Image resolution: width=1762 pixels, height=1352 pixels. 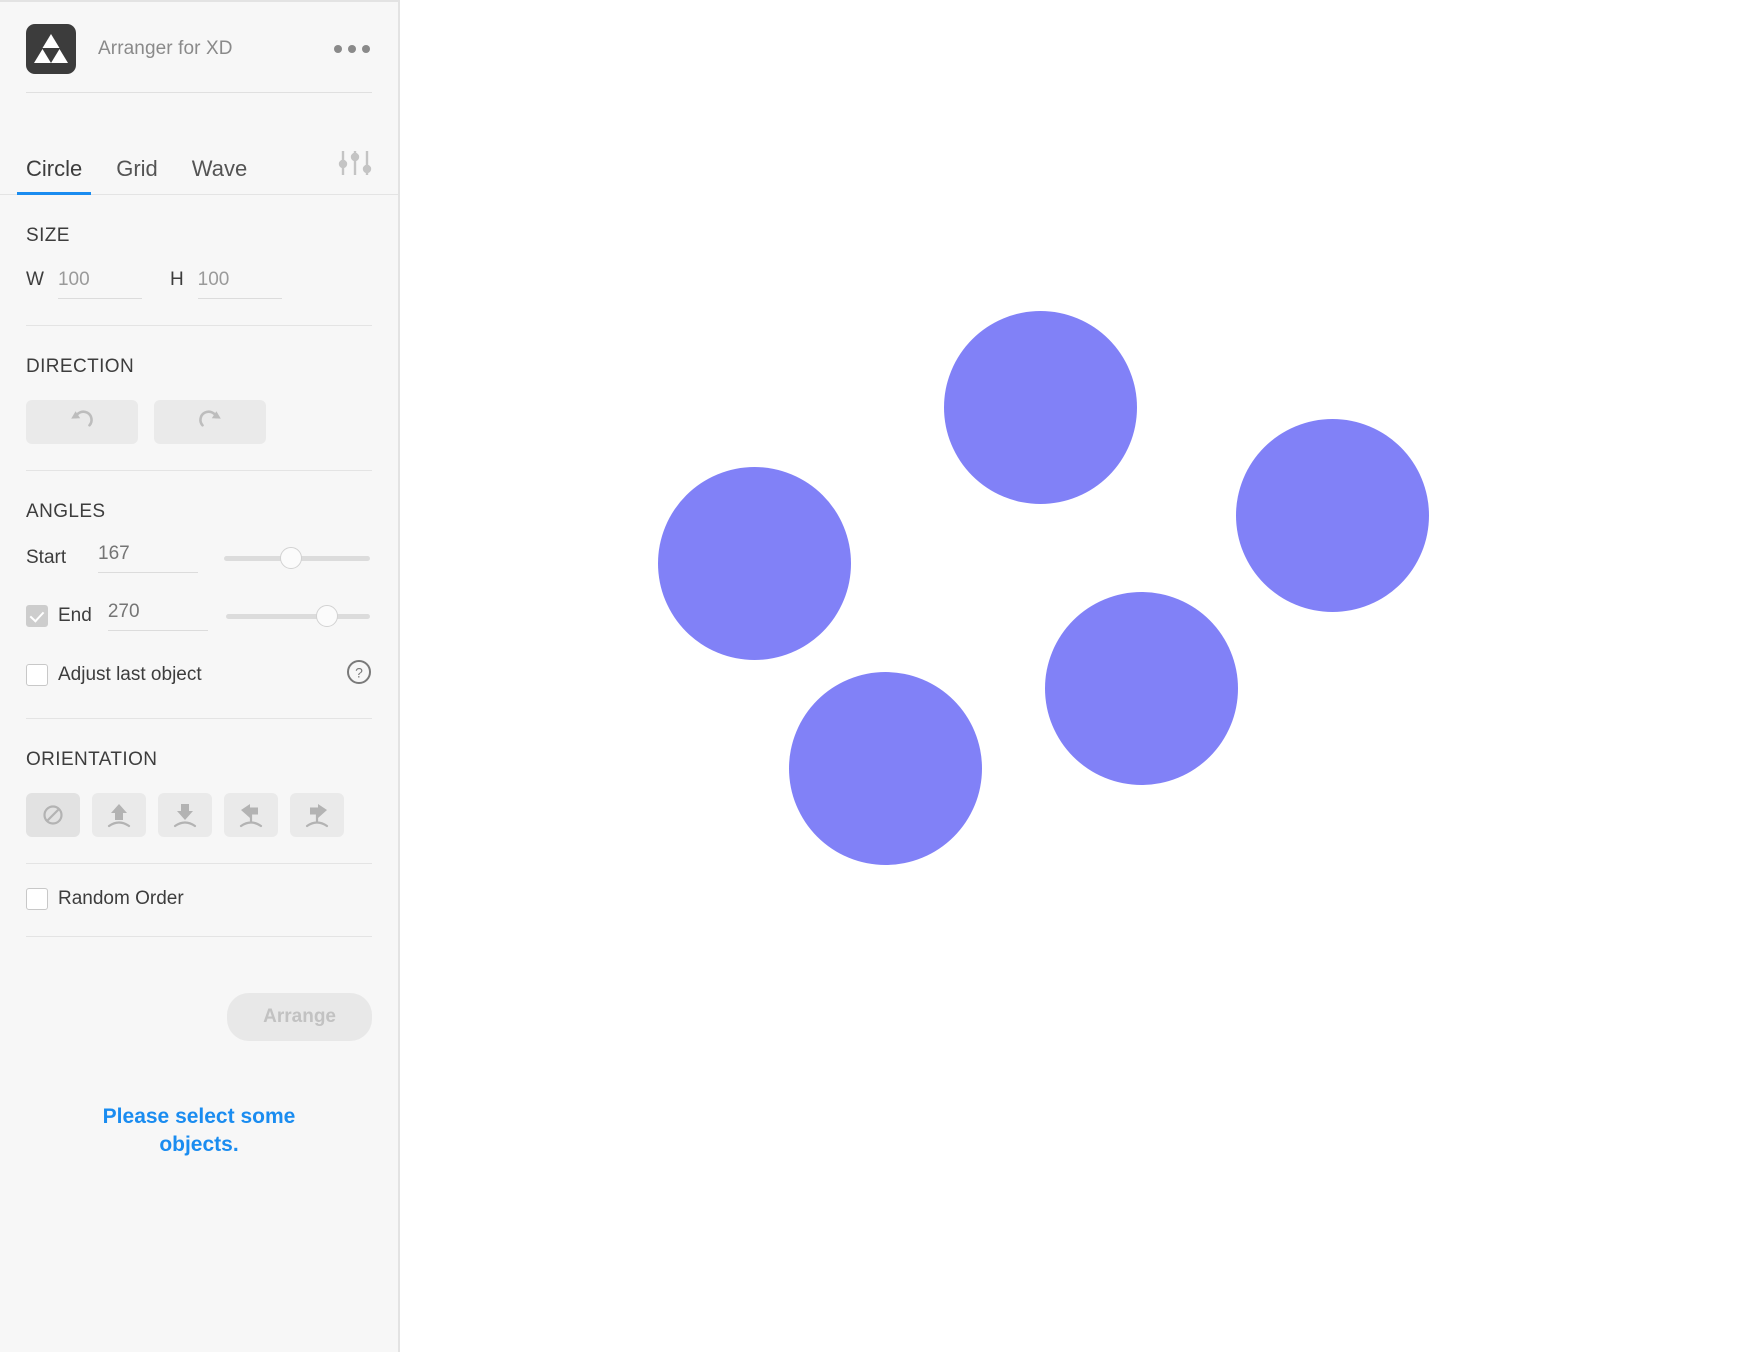 I want to click on direction-counterclockwise-button, so click(x=82, y=422).